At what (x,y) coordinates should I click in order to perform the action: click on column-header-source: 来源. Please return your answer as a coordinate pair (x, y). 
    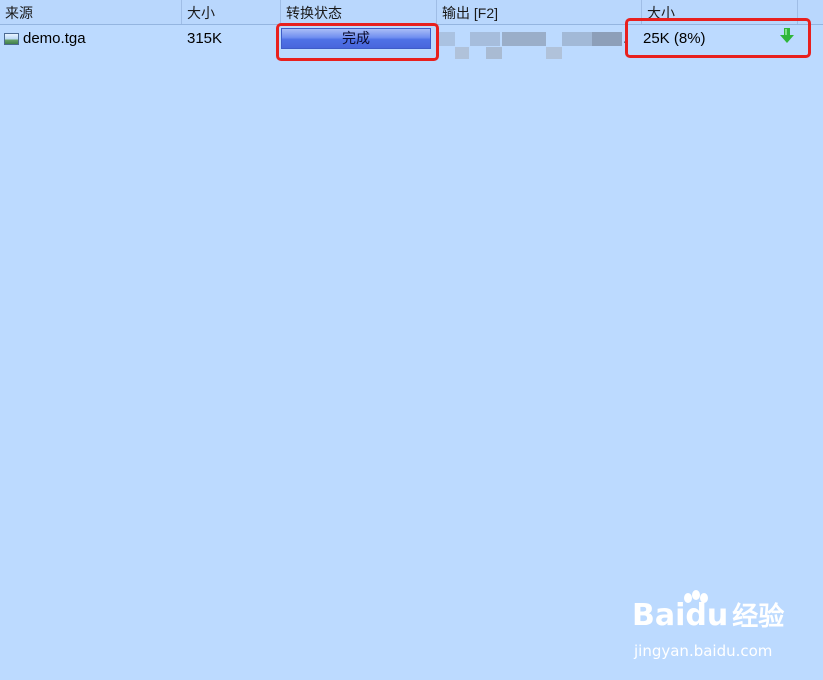
    Looking at the image, I should click on (91, 12).